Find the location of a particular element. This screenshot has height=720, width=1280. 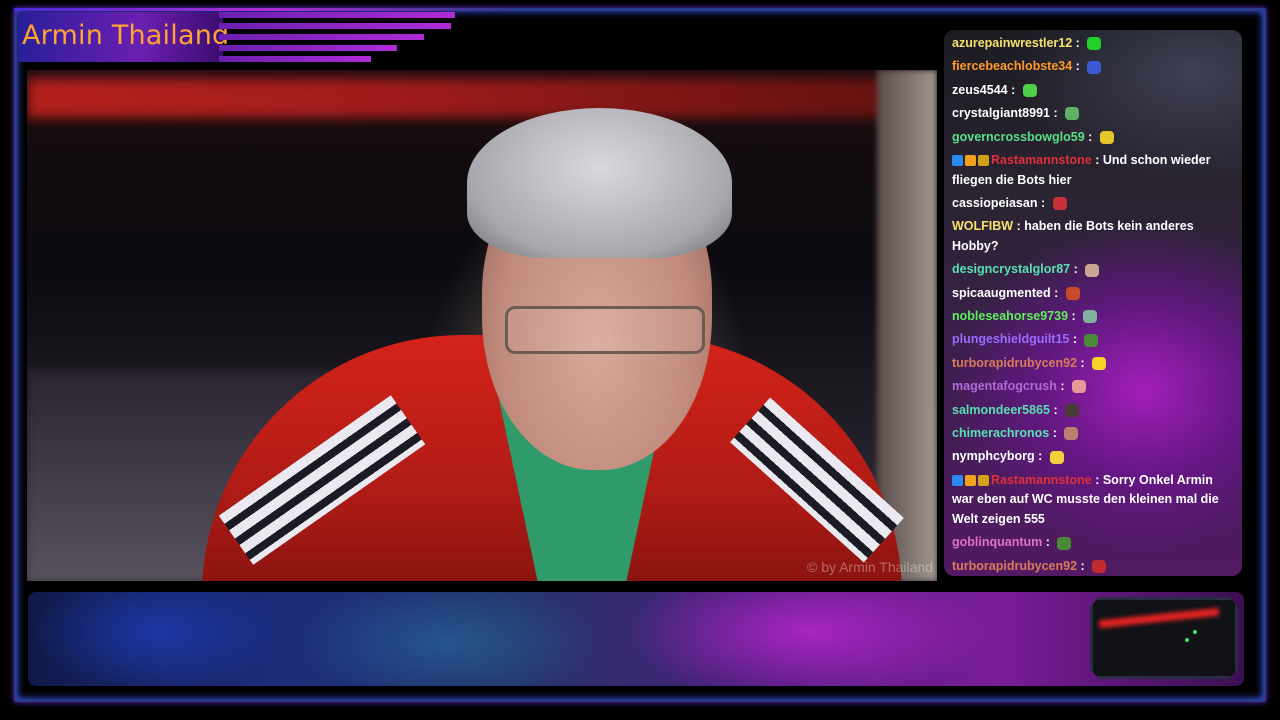

chat-username: goblinquantum is located at coordinates (997, 542).